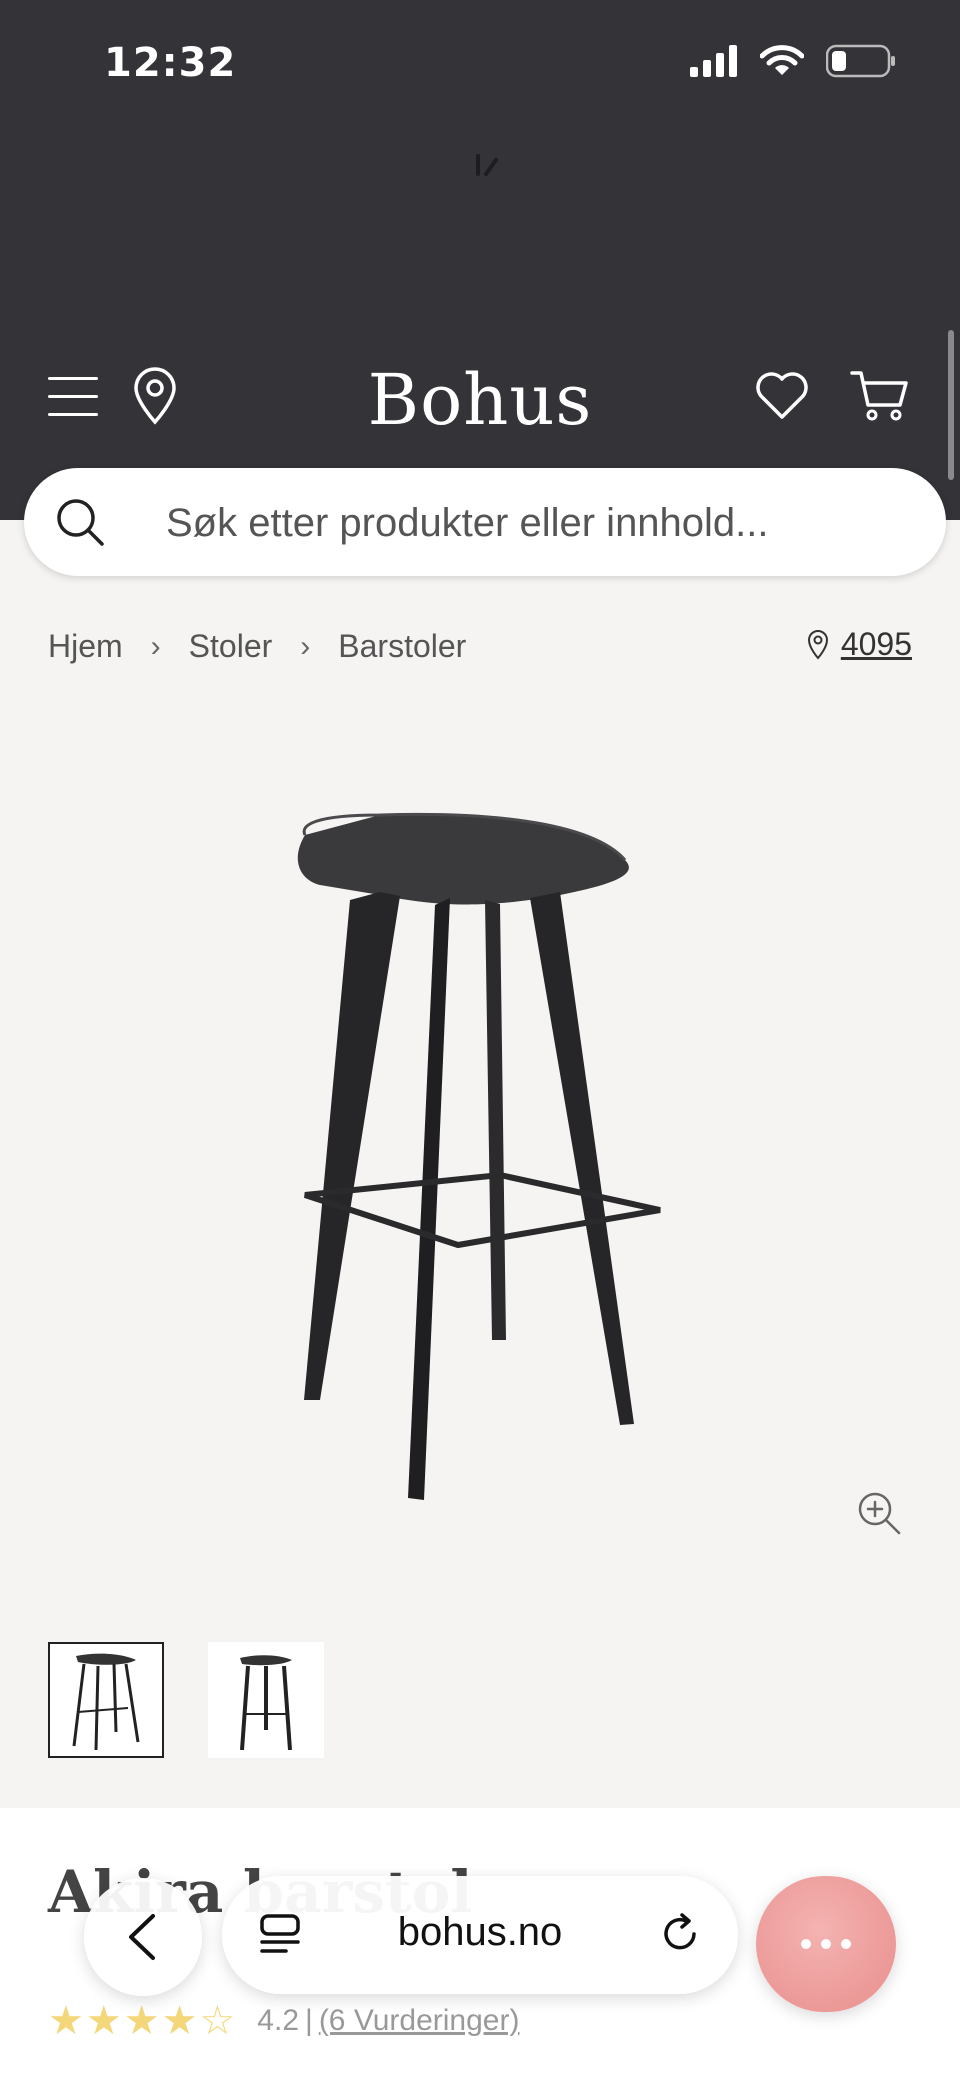 This screenshot has height=2078, width=960. I want to click on back-icon, so click(142, 1937).